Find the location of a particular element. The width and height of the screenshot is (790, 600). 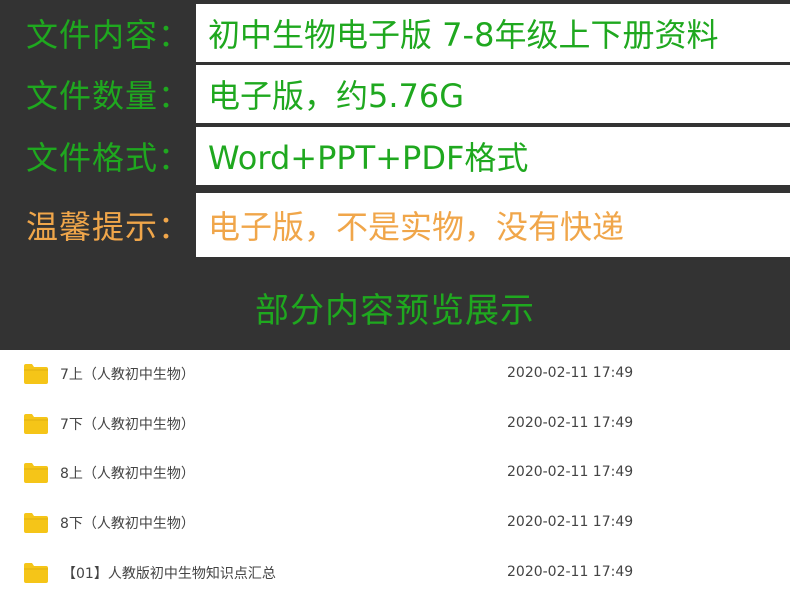

file-content-value: 初中生物电子版 7-8年级上下册资料 is located at coordinates (493, 33).